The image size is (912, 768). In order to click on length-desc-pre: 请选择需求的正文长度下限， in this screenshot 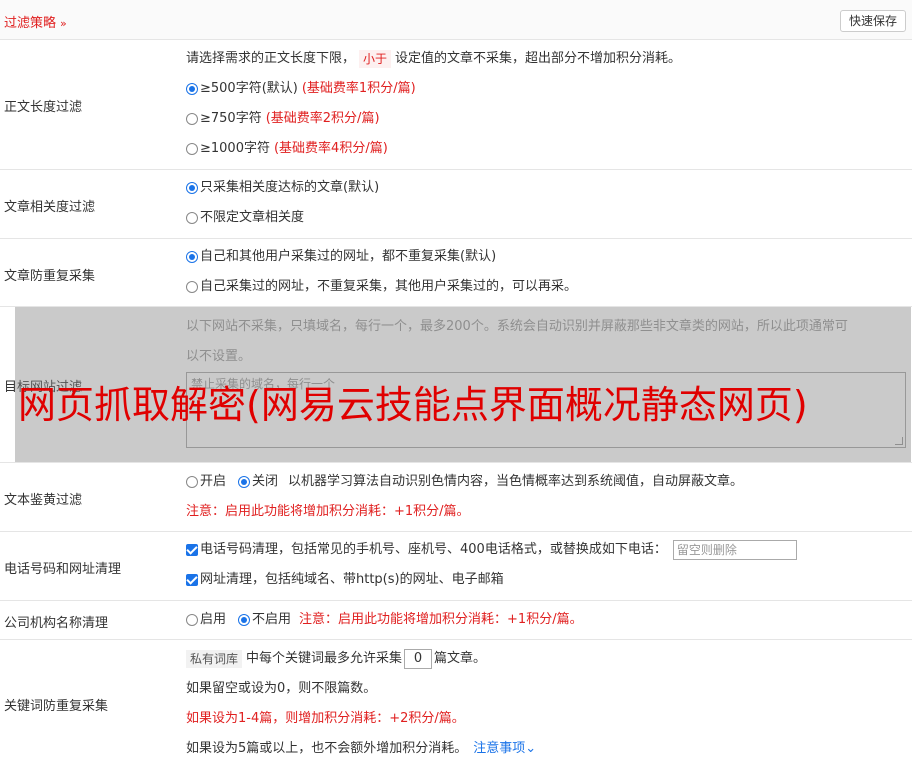, I will do `click(271, 58)`.